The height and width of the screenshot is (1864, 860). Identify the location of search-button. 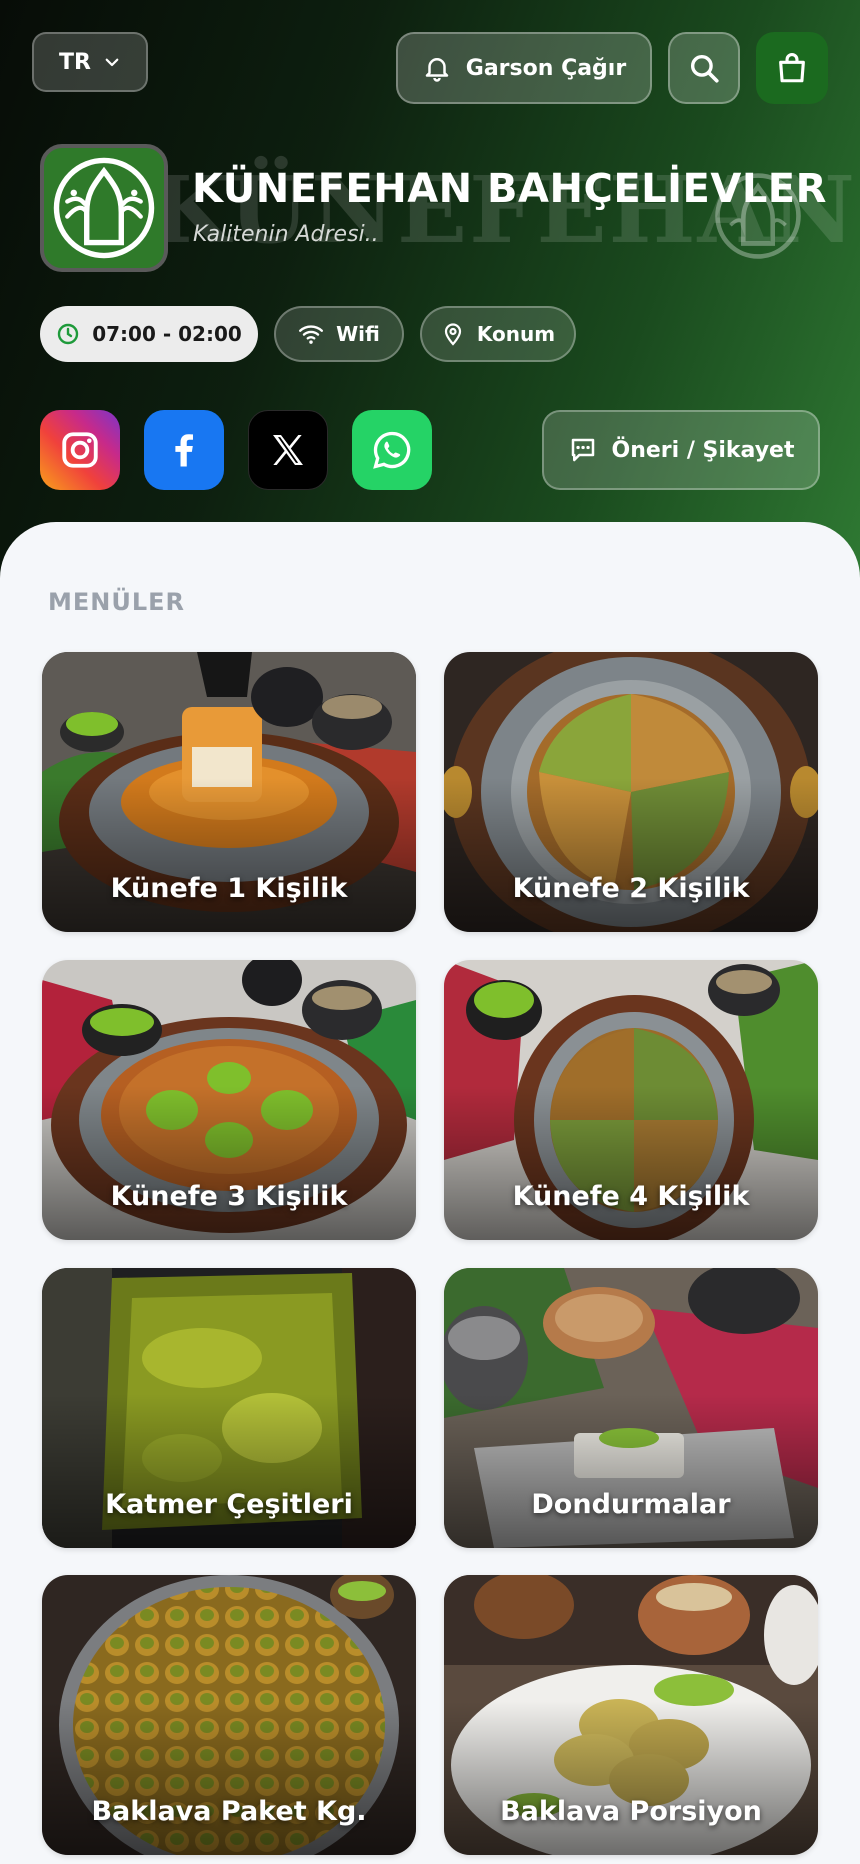
(704, 68).